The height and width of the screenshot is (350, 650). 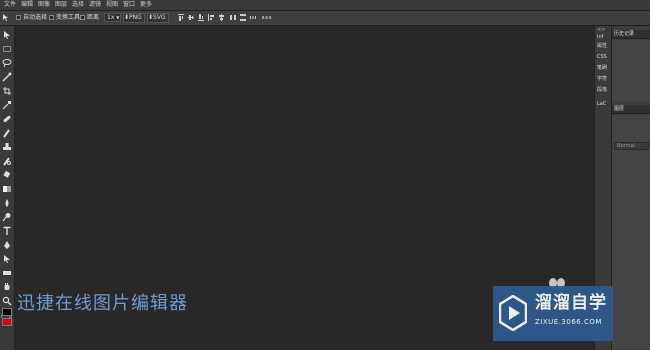 I want to click on menu-file: 文件, so click(x=10, y=5).